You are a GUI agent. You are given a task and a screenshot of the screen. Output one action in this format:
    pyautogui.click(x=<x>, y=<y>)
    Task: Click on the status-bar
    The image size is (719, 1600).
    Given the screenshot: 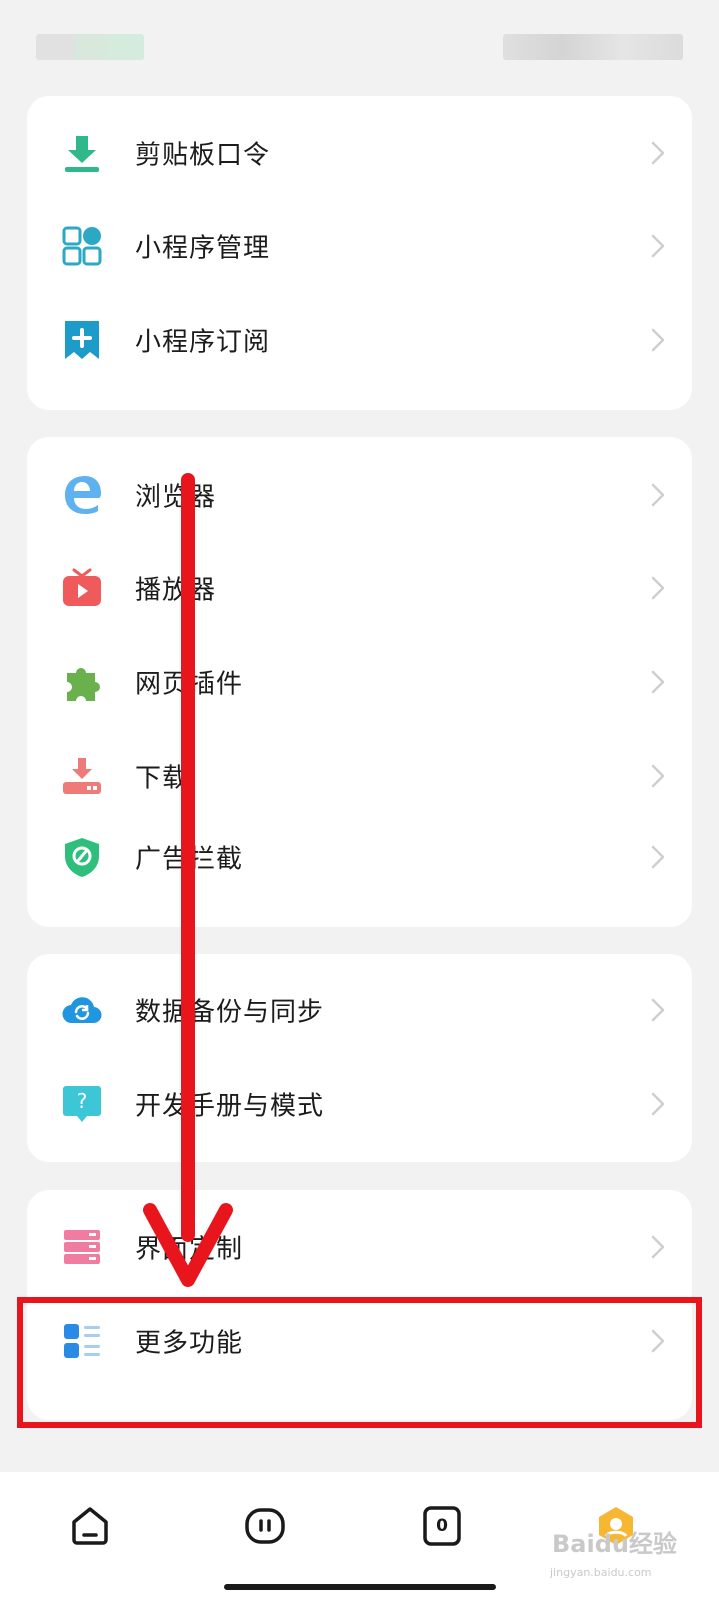 What is the action you would take?
    pyautogui.click(x=359, y=34)
    